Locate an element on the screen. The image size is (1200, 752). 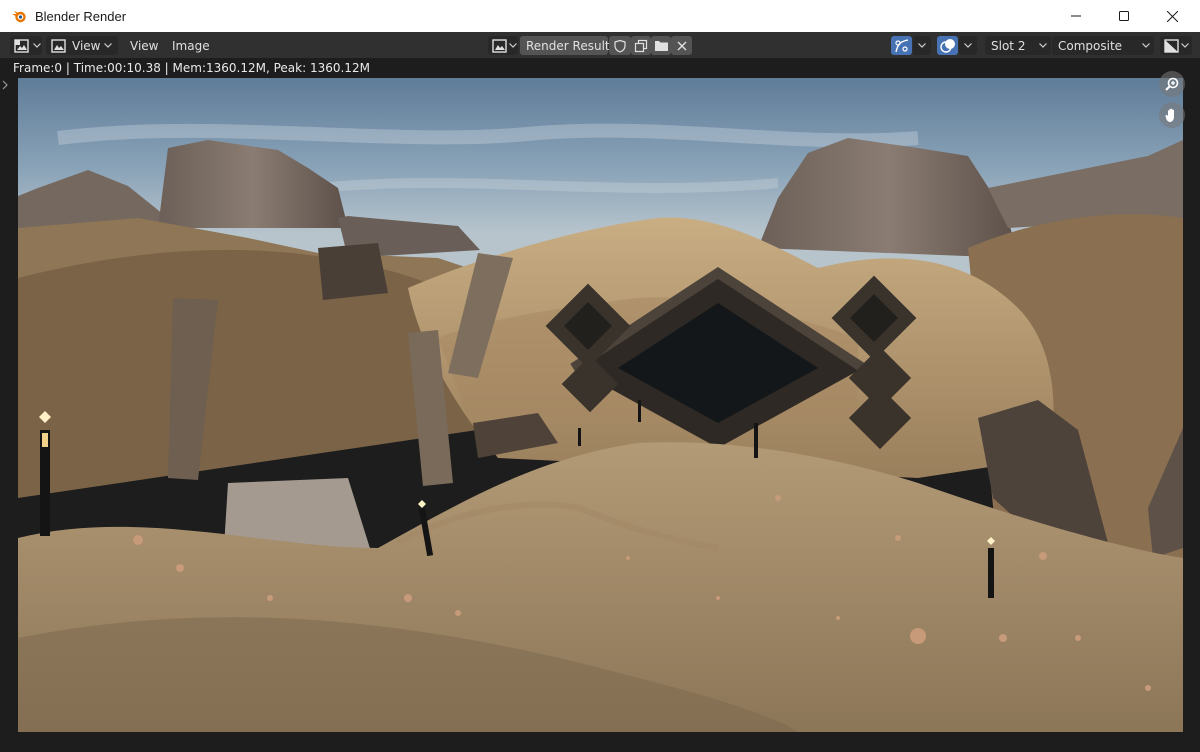
menu-image: Image is located at coordinates (191, 45).